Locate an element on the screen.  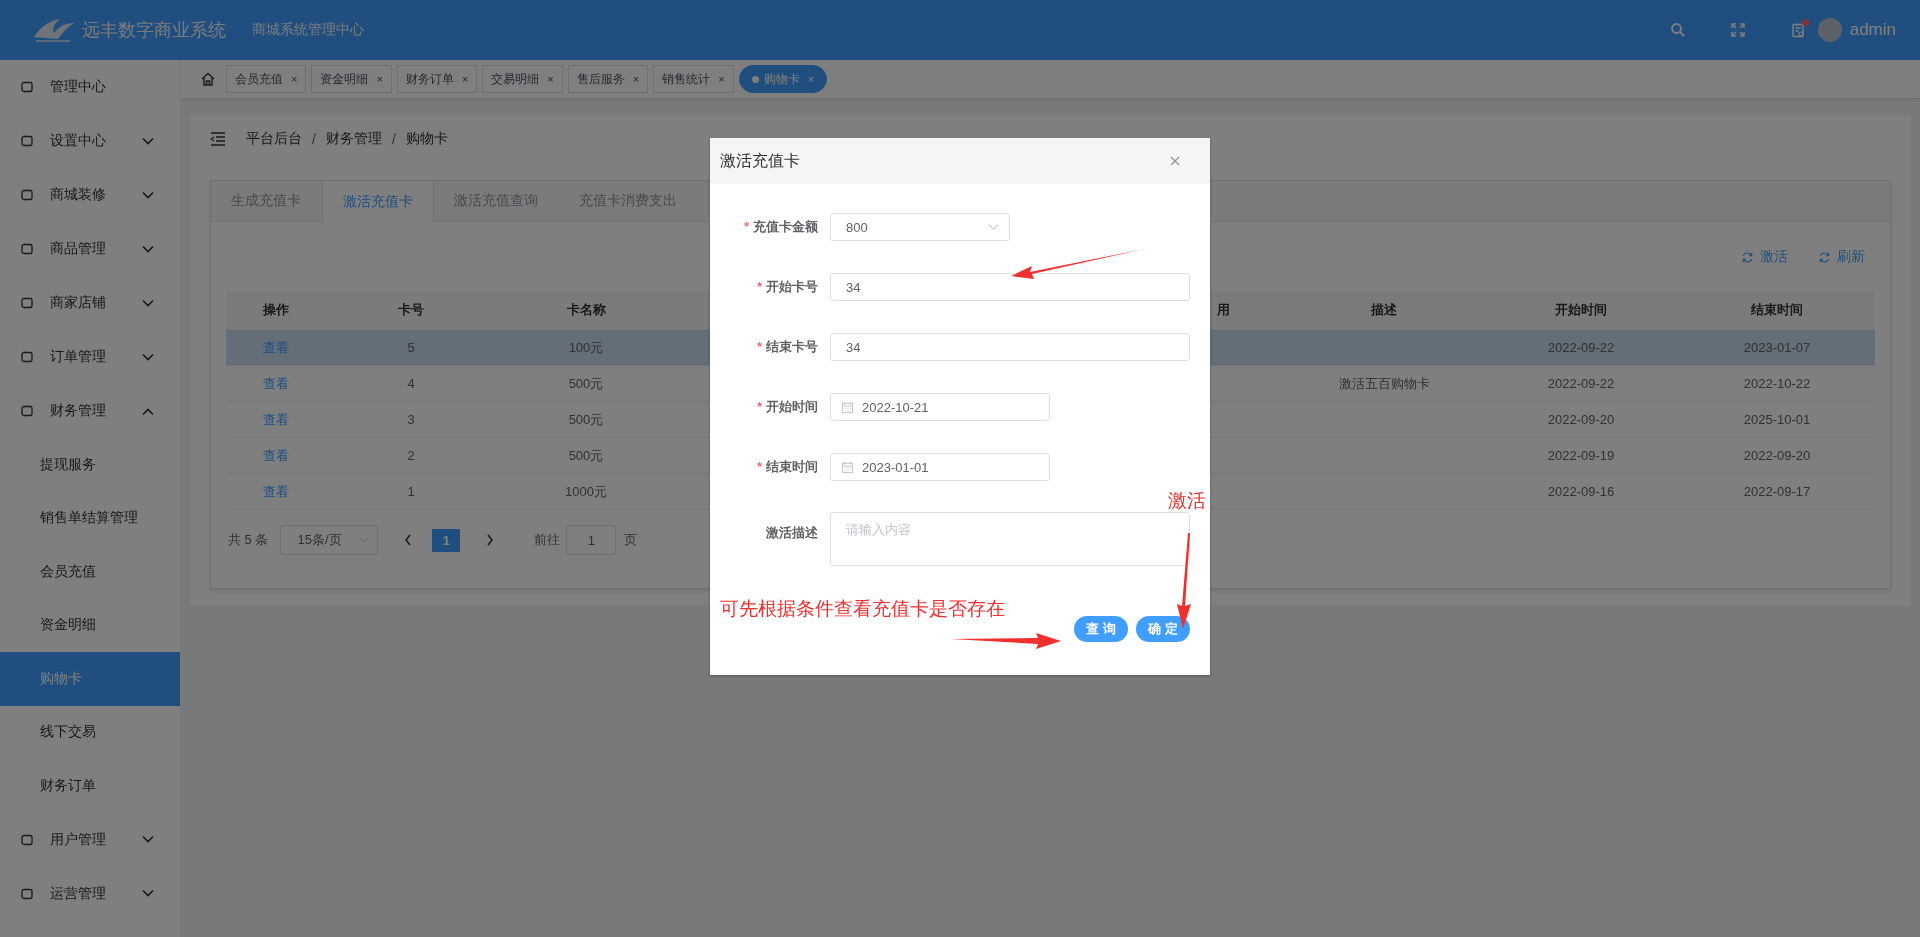
sidebar-item: 订单管理 is located at coordinates (90, 357).